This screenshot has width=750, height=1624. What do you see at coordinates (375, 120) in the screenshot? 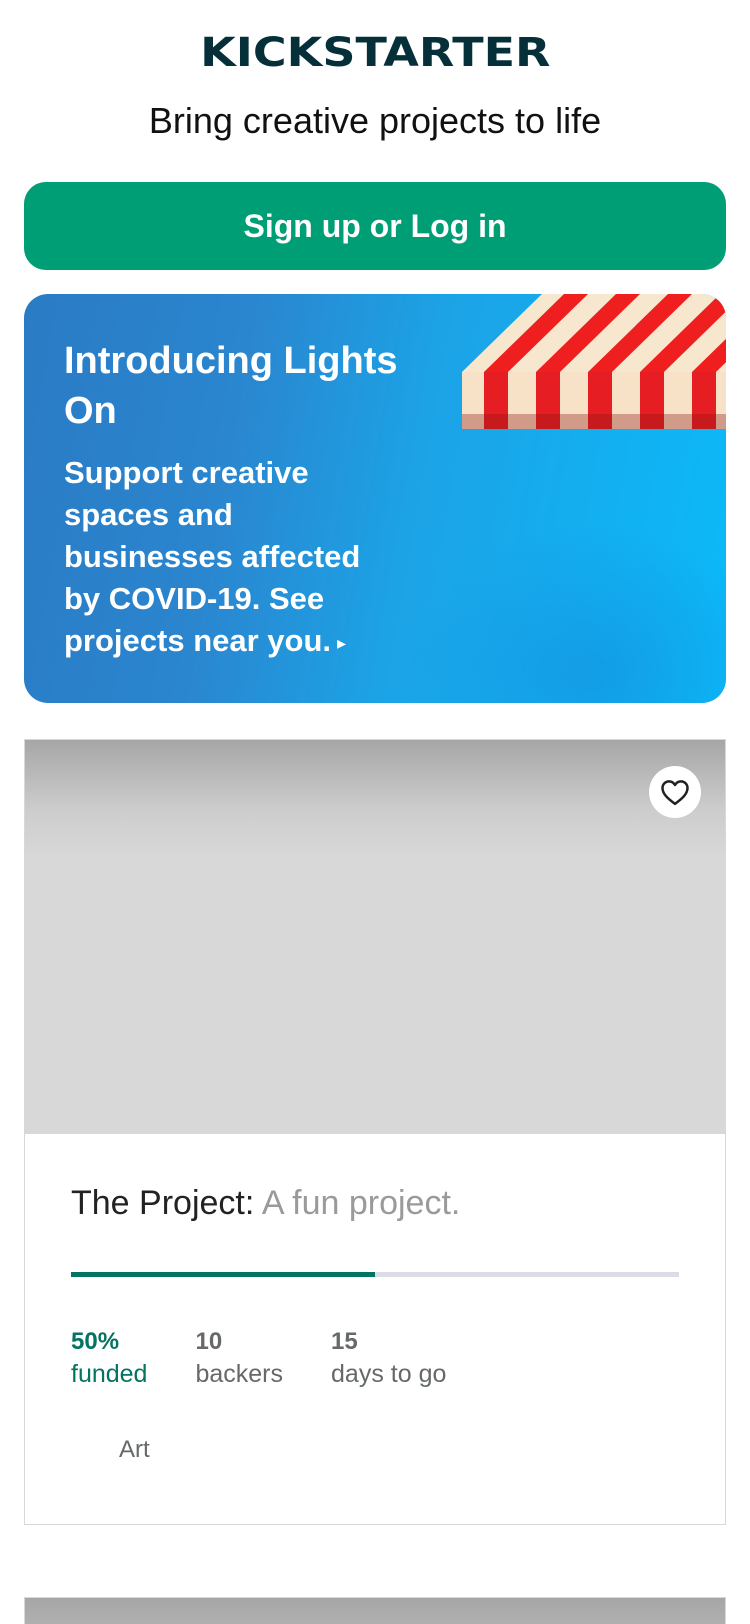
I see `tagline: Bring creative projects to life` at bounding box center [375, 120].